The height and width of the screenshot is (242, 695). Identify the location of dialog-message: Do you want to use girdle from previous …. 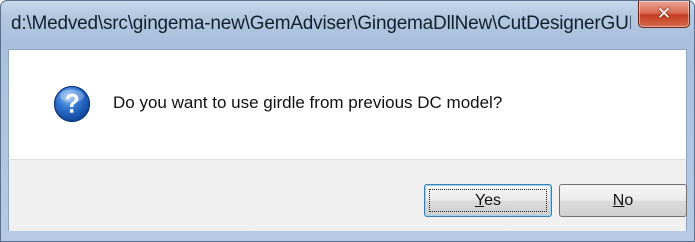
(308, 102).